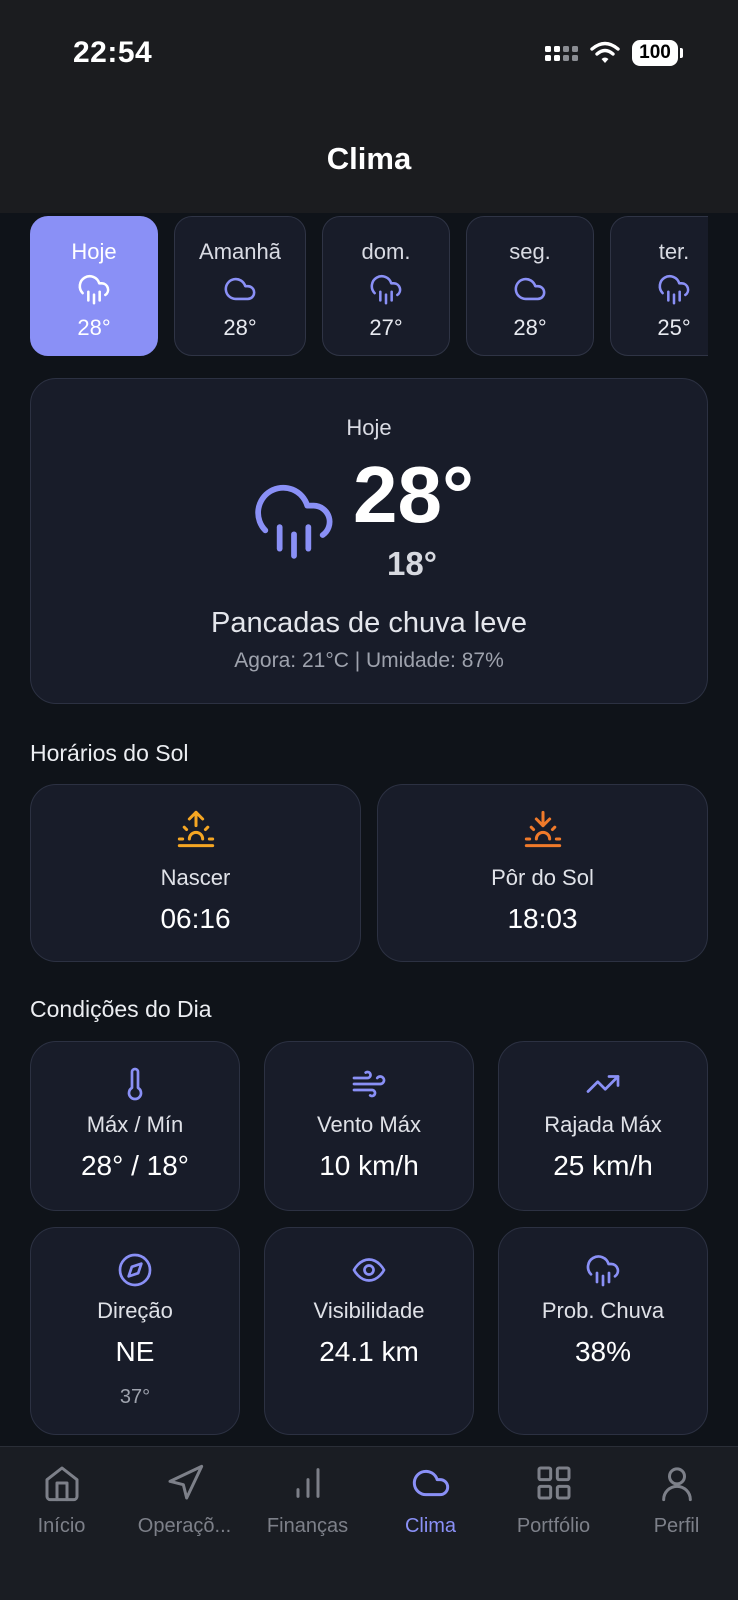 The width and height of the screenshot is (738, 1600). Describe the element at coordinates (553, 1502) in the screenshot. I see `tab-portfolio: Portfólio` at that location.